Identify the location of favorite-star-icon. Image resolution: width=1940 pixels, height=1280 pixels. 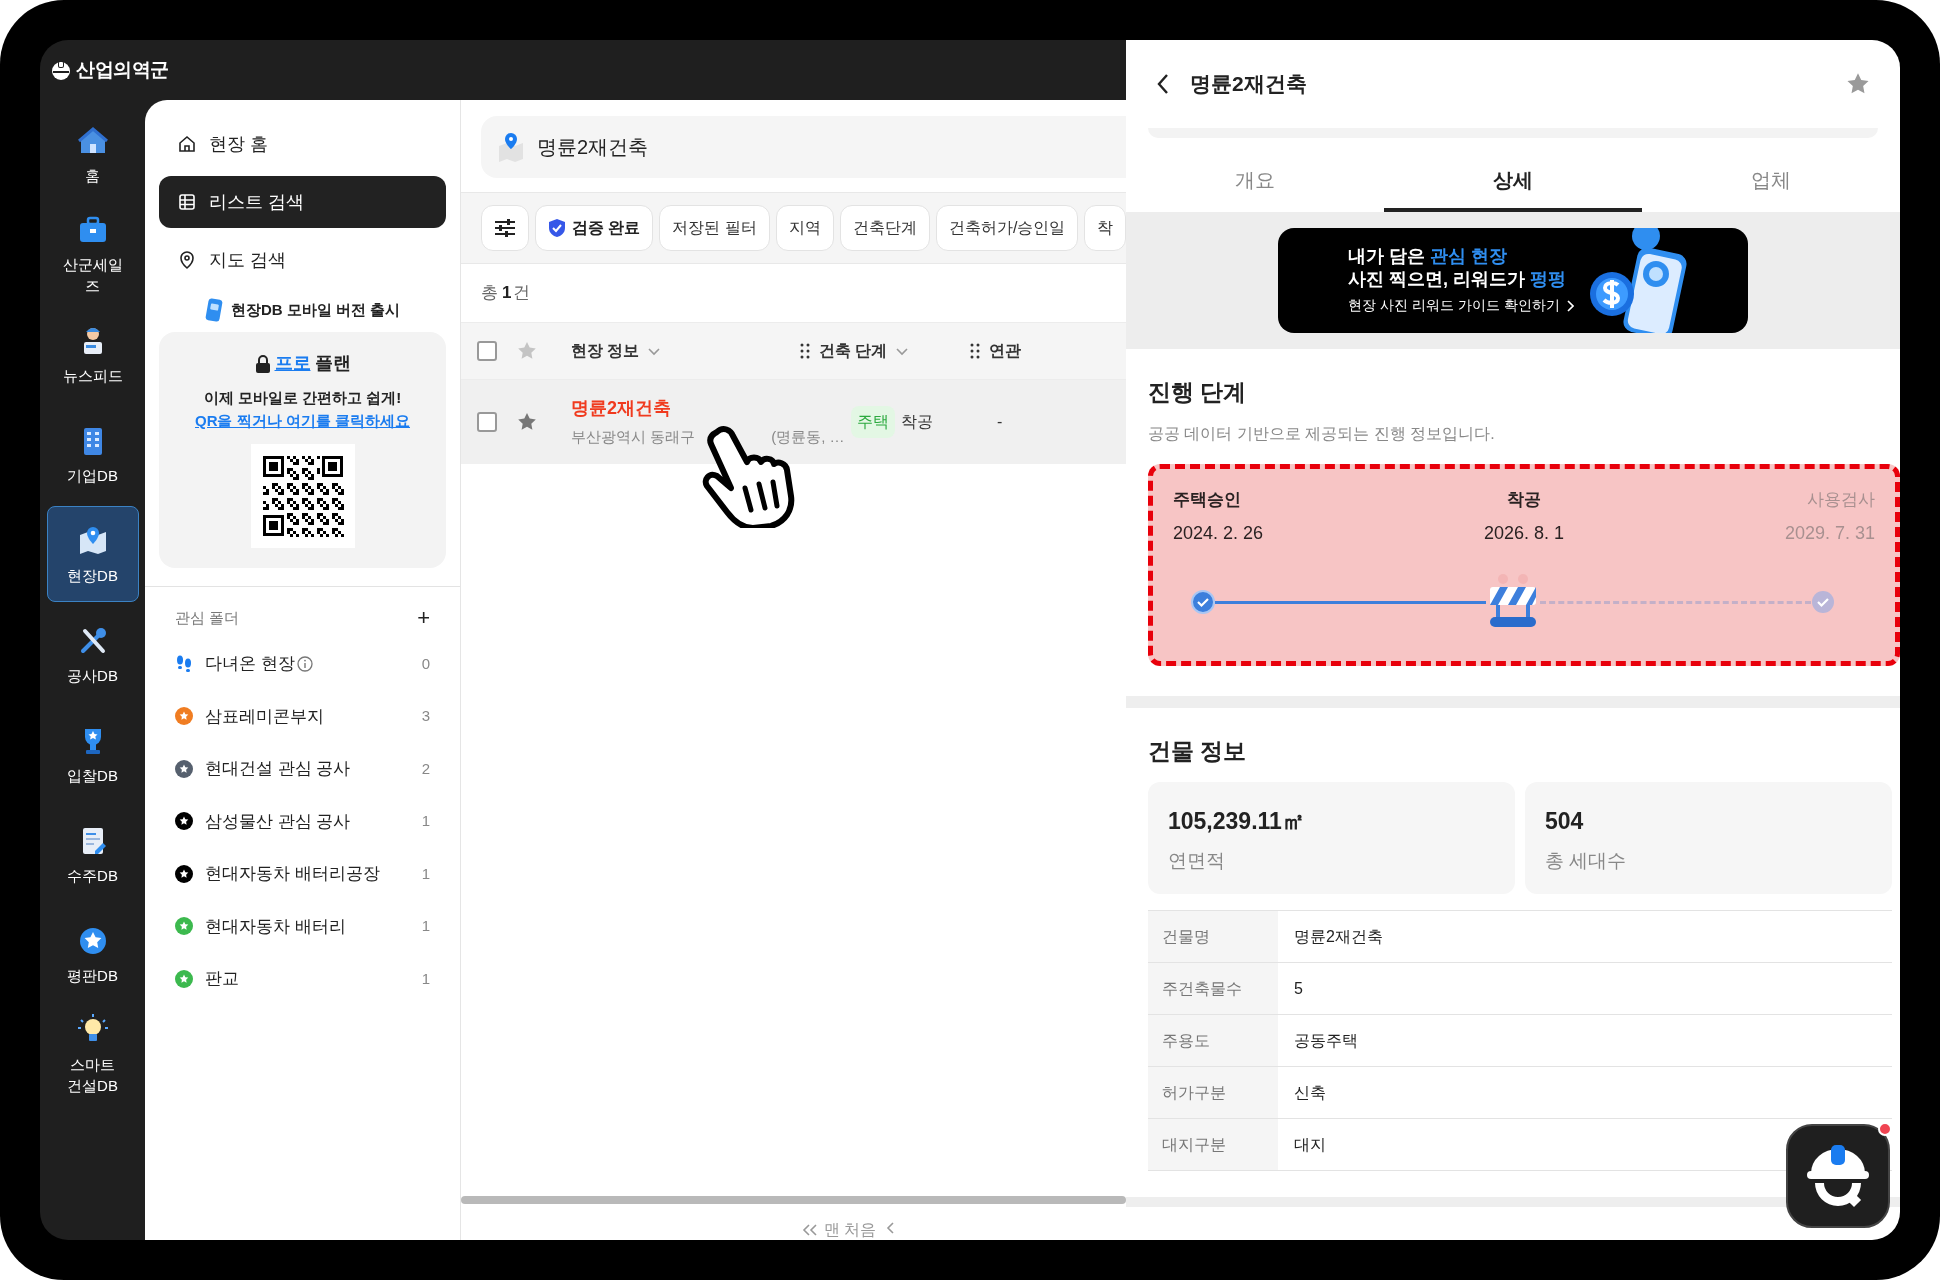
(1858, 84).